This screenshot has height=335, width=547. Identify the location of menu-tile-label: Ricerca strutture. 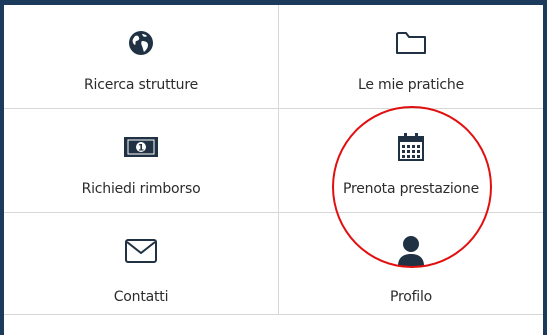
(141, 85).